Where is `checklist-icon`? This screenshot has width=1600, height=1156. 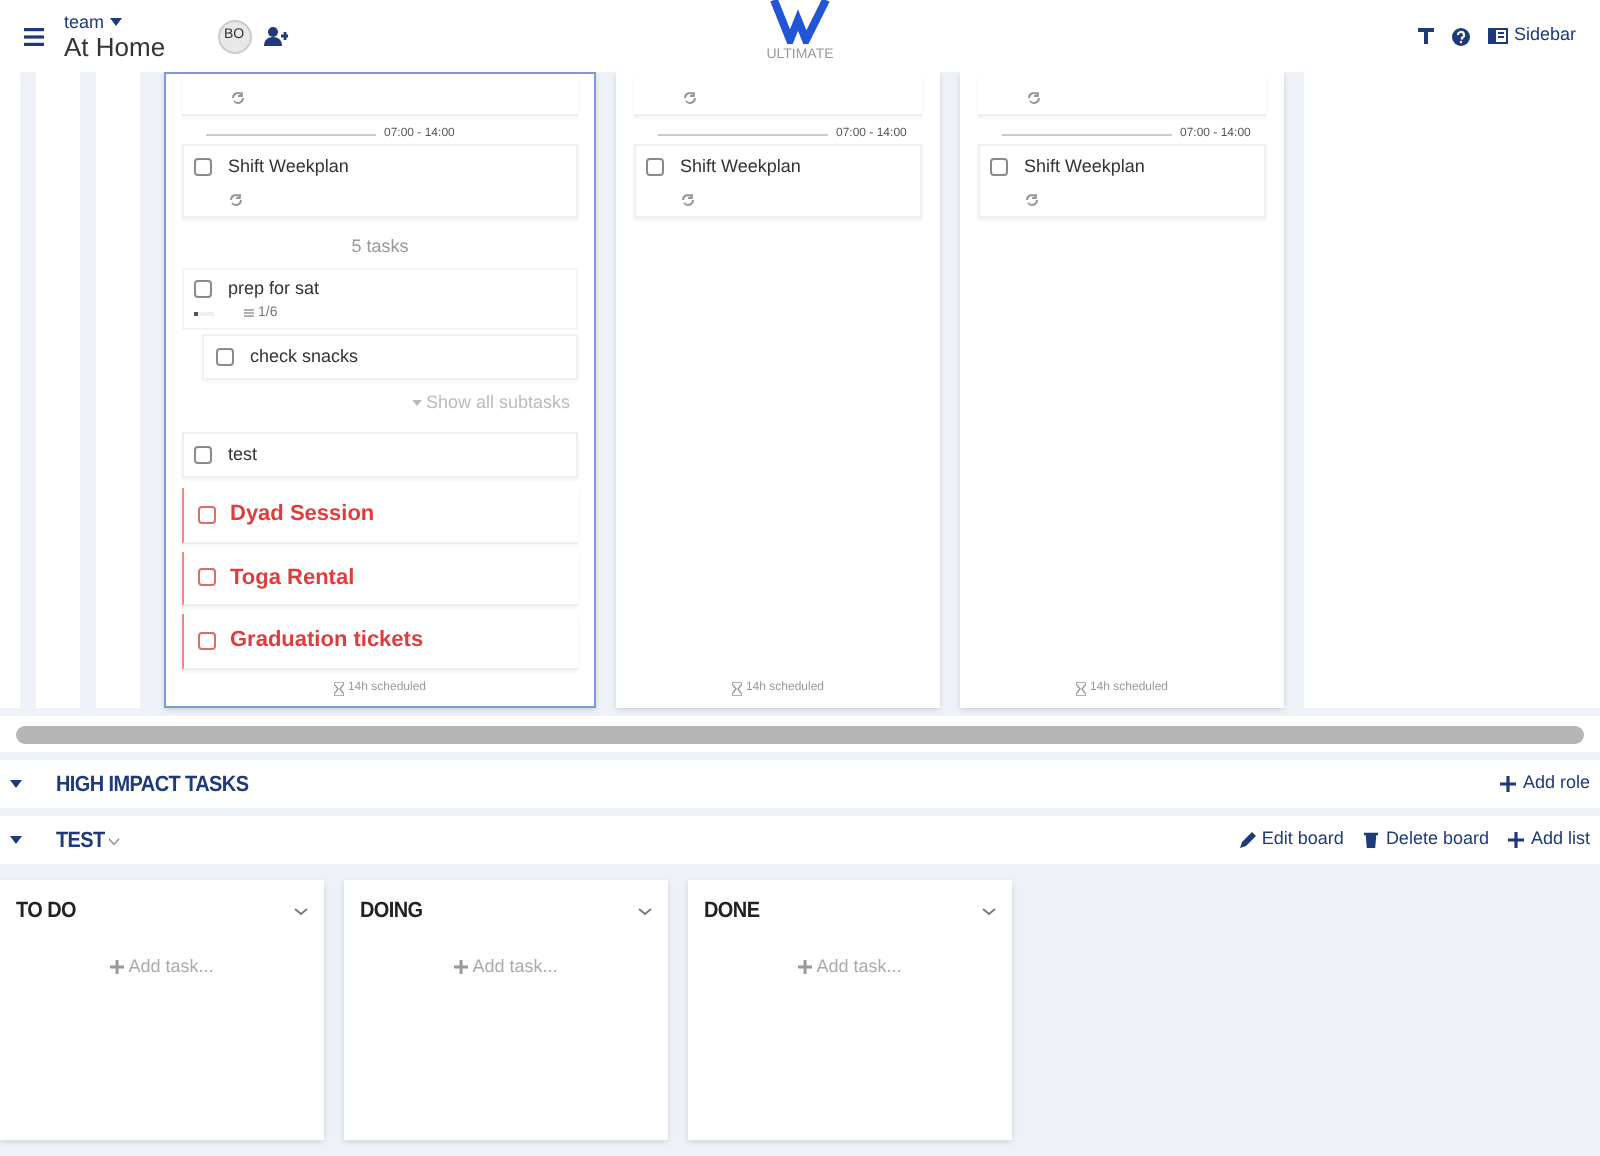 checklist-icon is located at coordinates (249, 313).